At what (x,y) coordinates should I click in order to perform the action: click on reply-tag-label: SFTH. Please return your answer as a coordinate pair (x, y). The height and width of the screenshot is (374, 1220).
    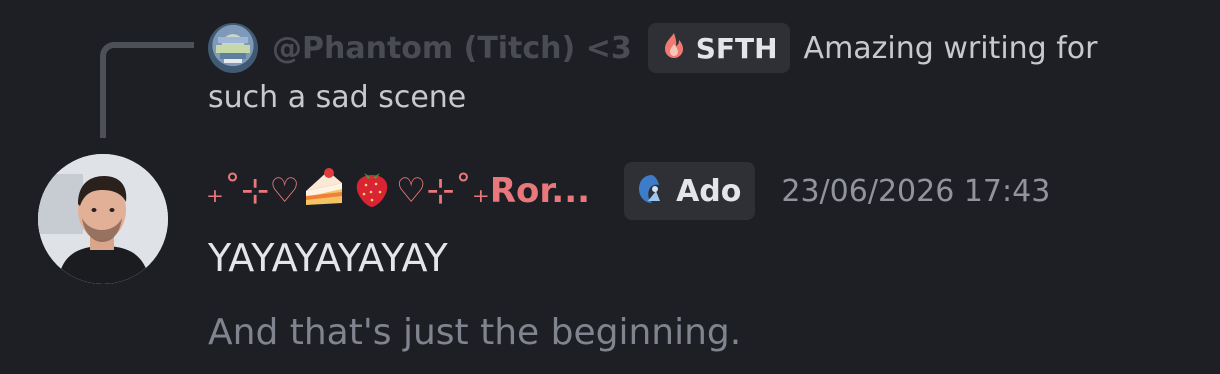
    Looking at the image, I should click on (736, 48).